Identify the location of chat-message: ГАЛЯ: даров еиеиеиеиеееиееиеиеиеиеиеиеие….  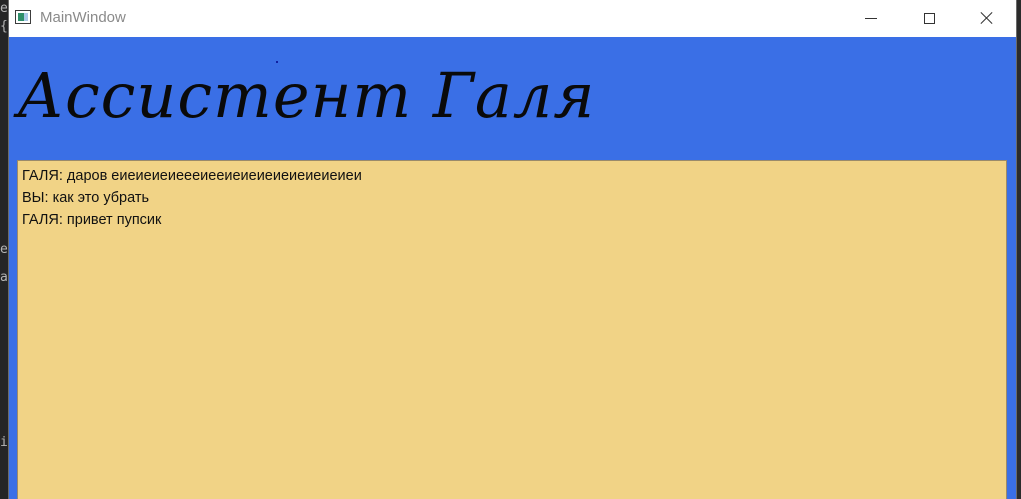
(192, 176).